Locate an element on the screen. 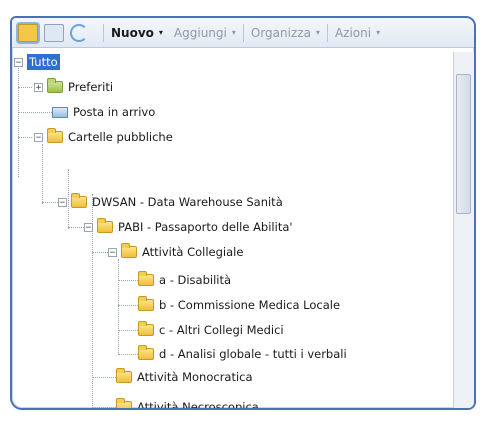 Image resolution: width=489 pixels, height=423 pixels. tree-node-label: Tutto is located at coordinates (43, 62).